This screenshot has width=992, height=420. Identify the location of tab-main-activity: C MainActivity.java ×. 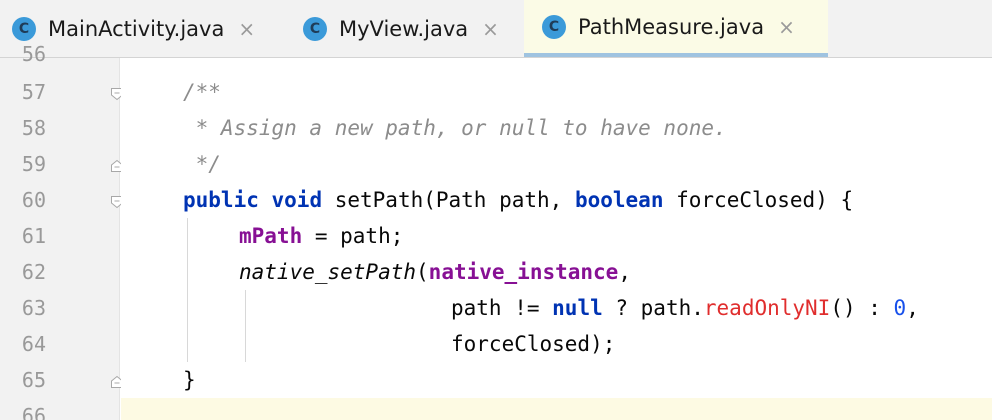
(133, 28).